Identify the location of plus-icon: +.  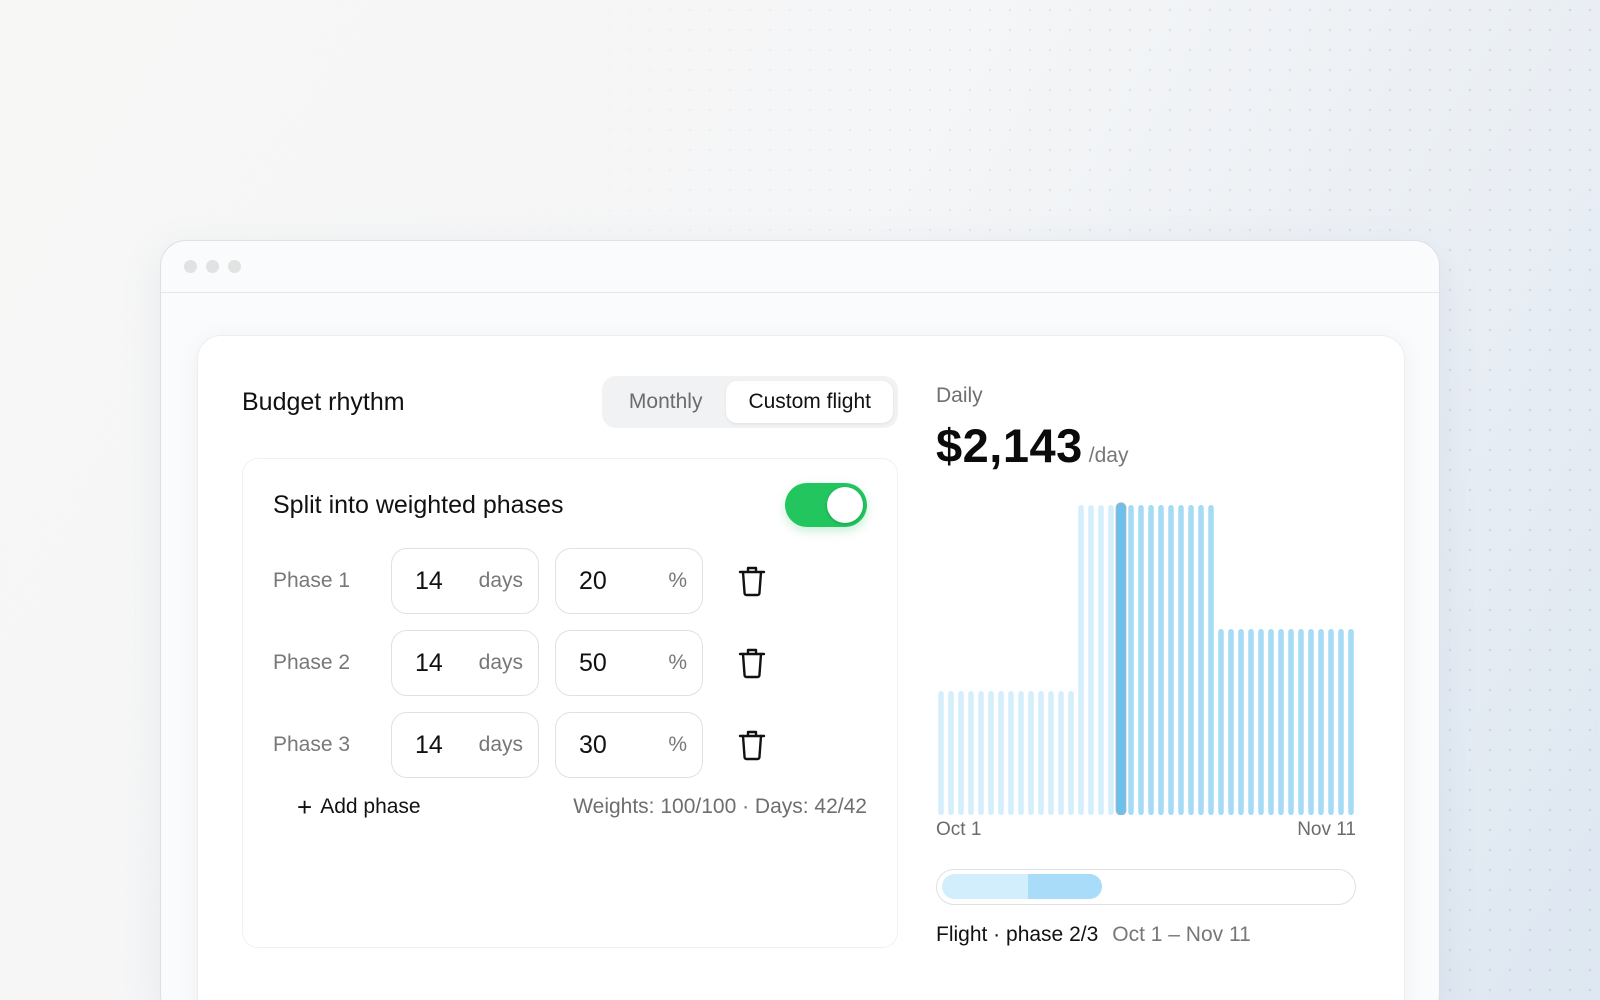
(305, 807).